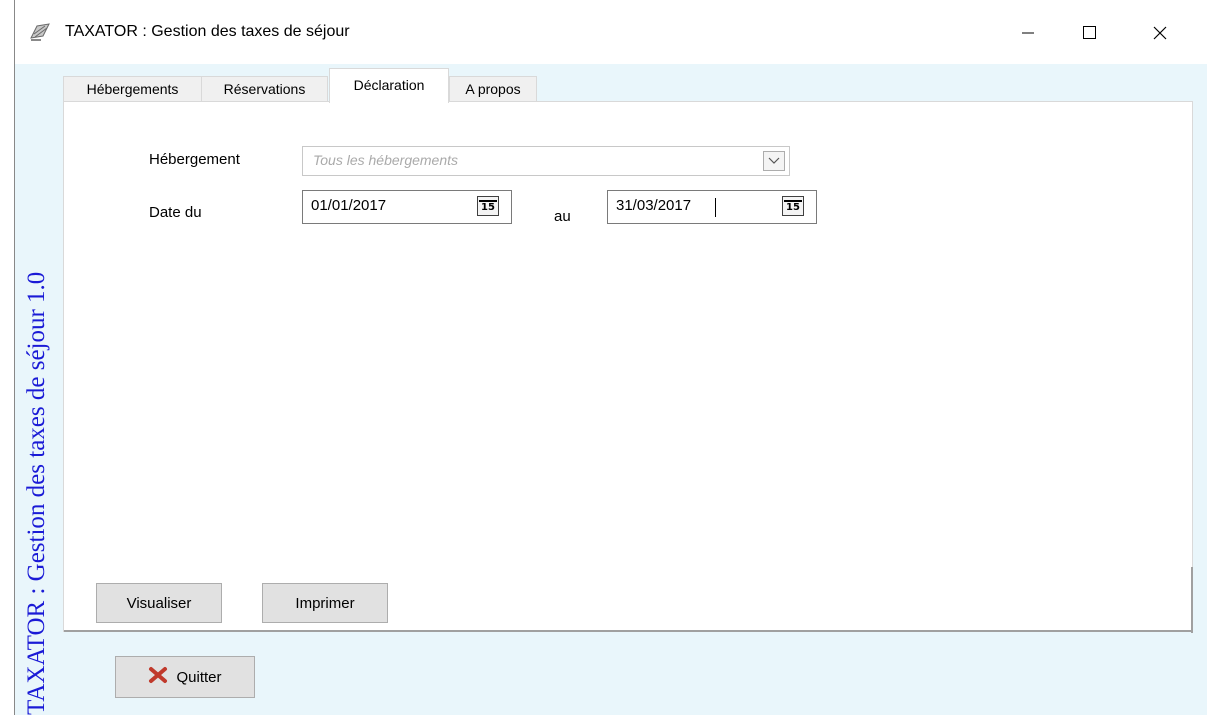 The image size is (1207, 715). I want to click on minimize-button, so click(1028, 33).